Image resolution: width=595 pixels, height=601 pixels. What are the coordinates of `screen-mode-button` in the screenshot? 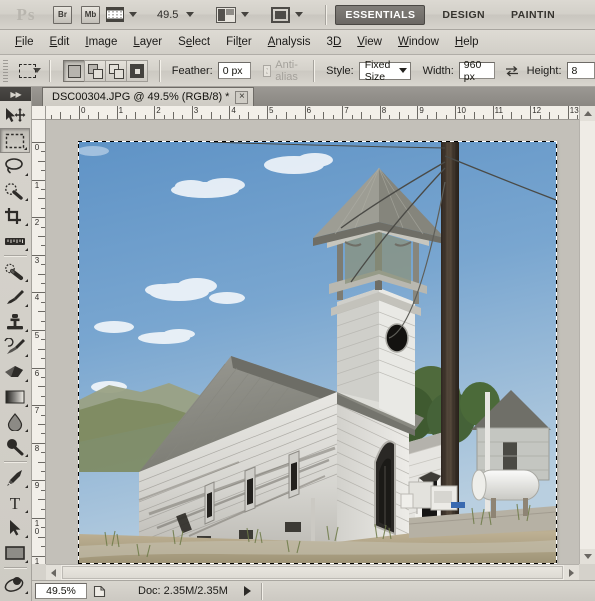 It's located at (279, 14).